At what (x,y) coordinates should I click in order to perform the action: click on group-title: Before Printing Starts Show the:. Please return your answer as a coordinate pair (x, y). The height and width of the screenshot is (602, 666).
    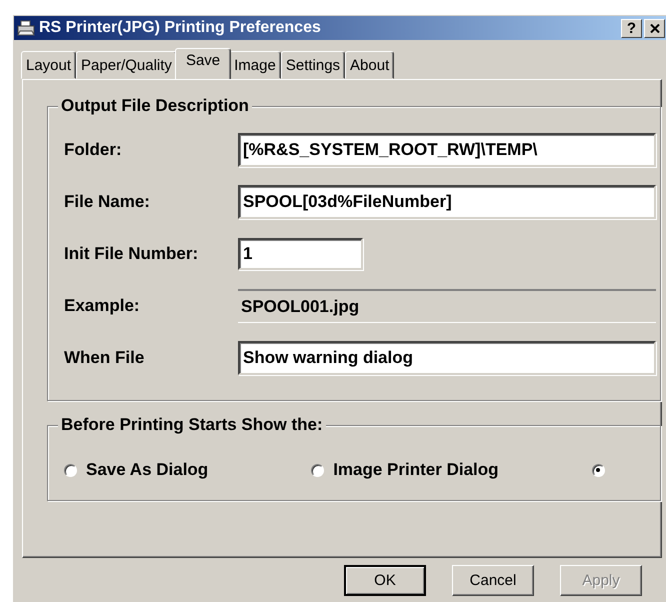
    Looking at the image, I should click on (192, 425).